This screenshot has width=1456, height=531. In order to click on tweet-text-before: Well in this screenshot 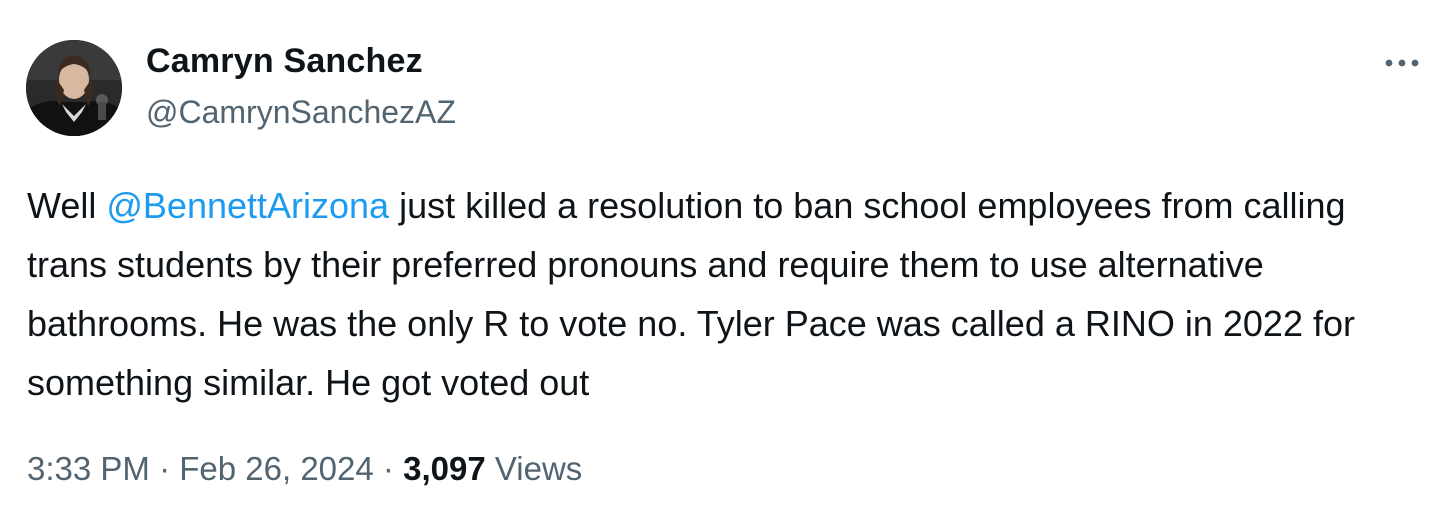, I will do `click(67, 205)`.